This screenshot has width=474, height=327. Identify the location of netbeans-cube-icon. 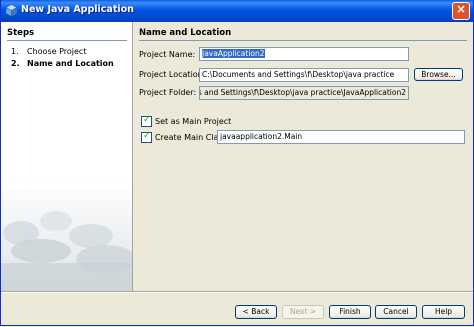
(11, 10).